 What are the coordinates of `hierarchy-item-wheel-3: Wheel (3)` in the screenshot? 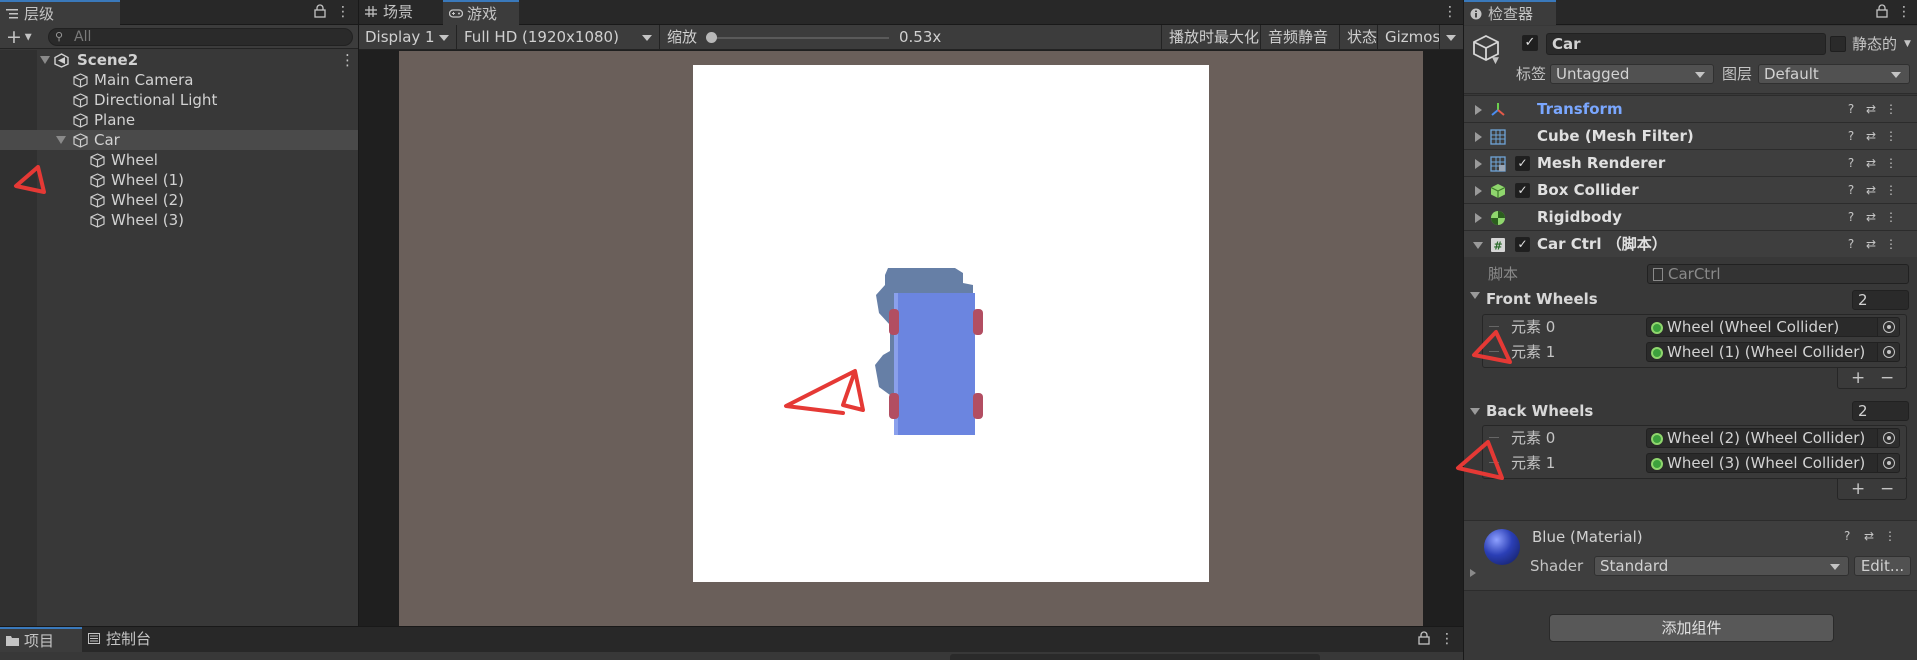 It's located at (179, 220).